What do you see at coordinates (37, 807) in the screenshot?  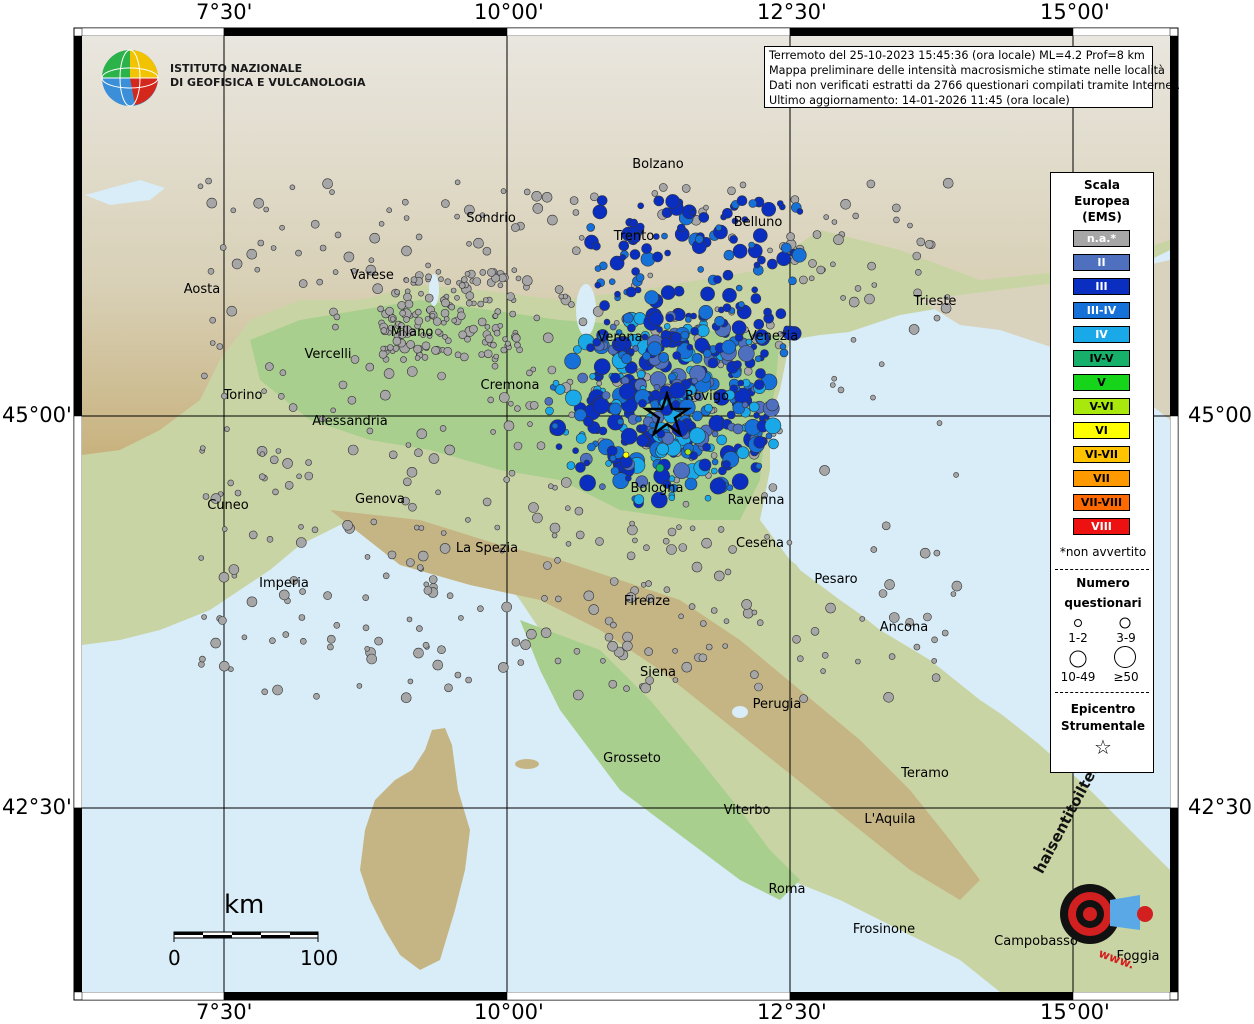 I see `coord-left-2: 42°30'` at bounding box center [37, 807].